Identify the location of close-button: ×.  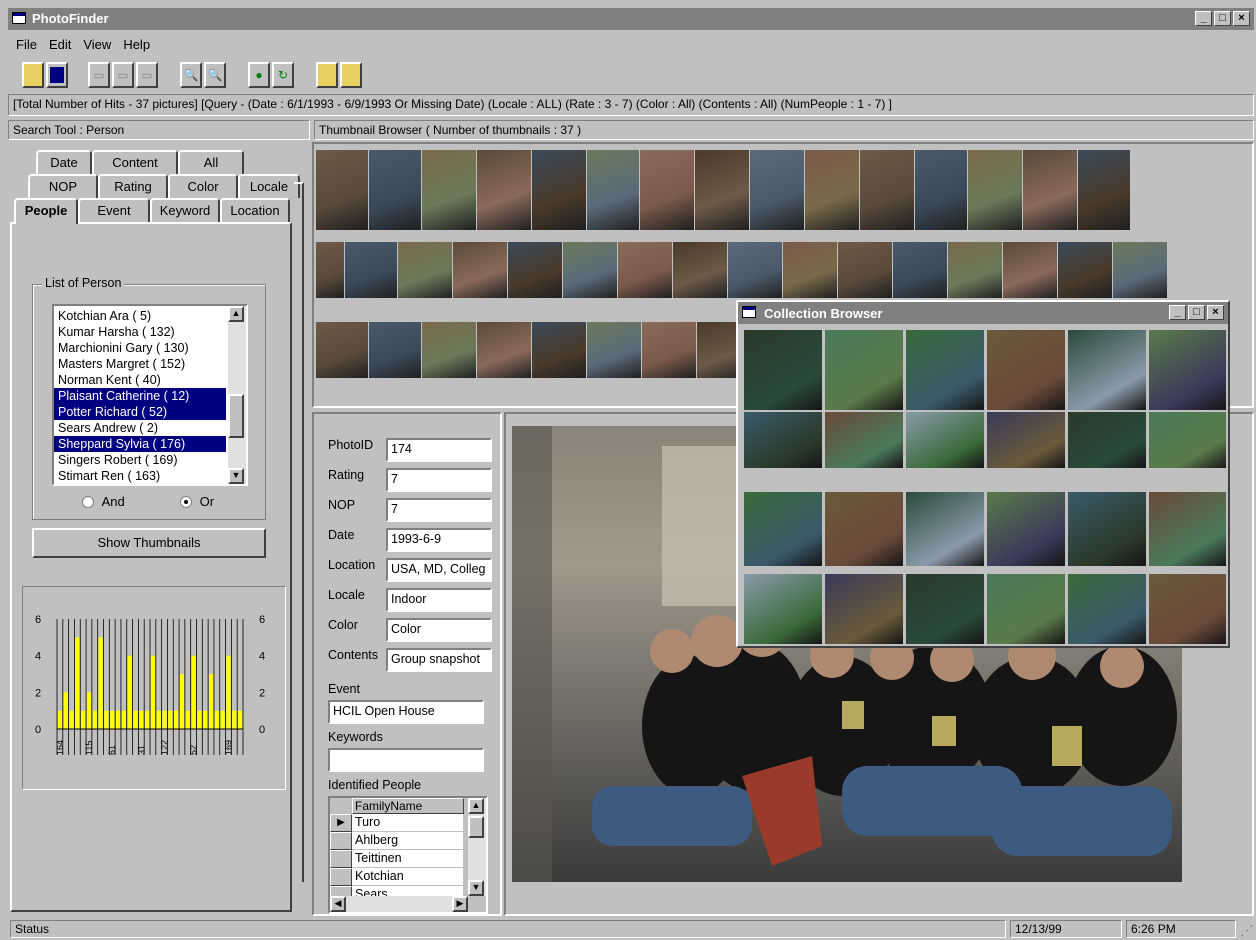
(1241, 18).